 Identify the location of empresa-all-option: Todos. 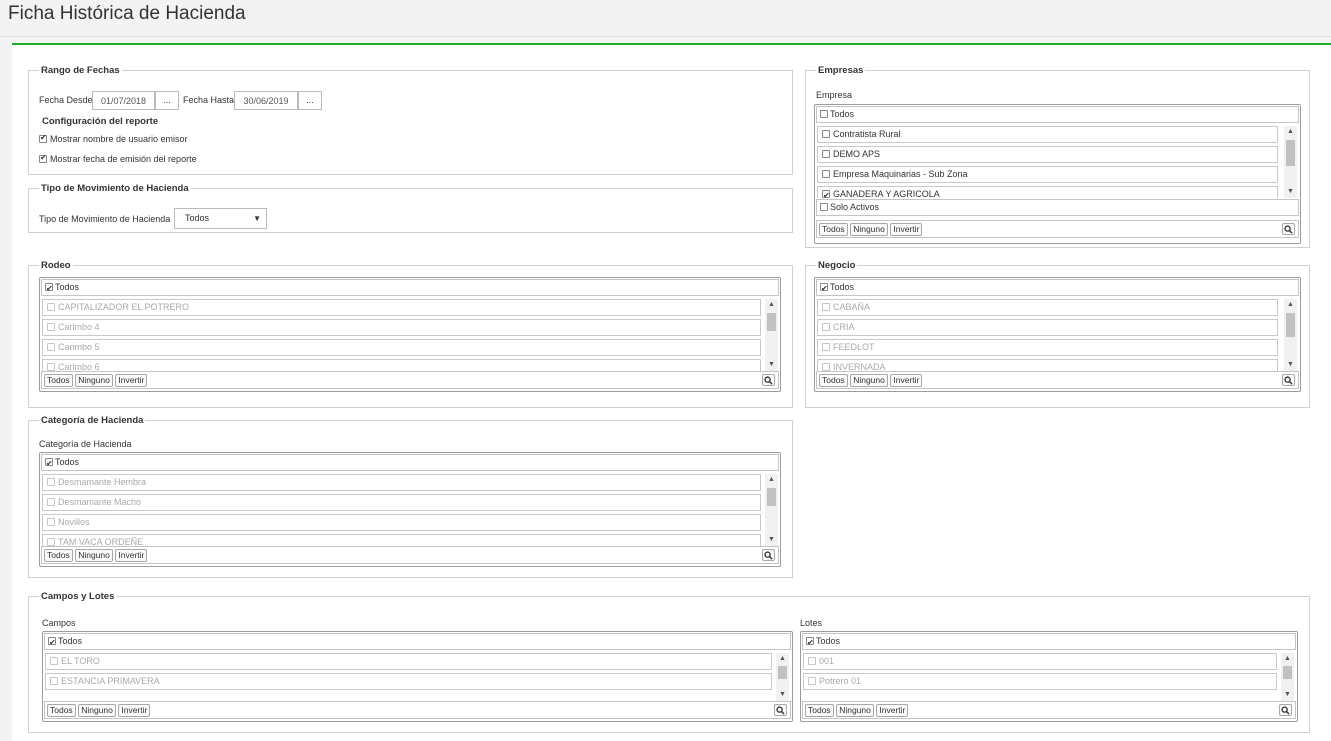
(1057, 114).